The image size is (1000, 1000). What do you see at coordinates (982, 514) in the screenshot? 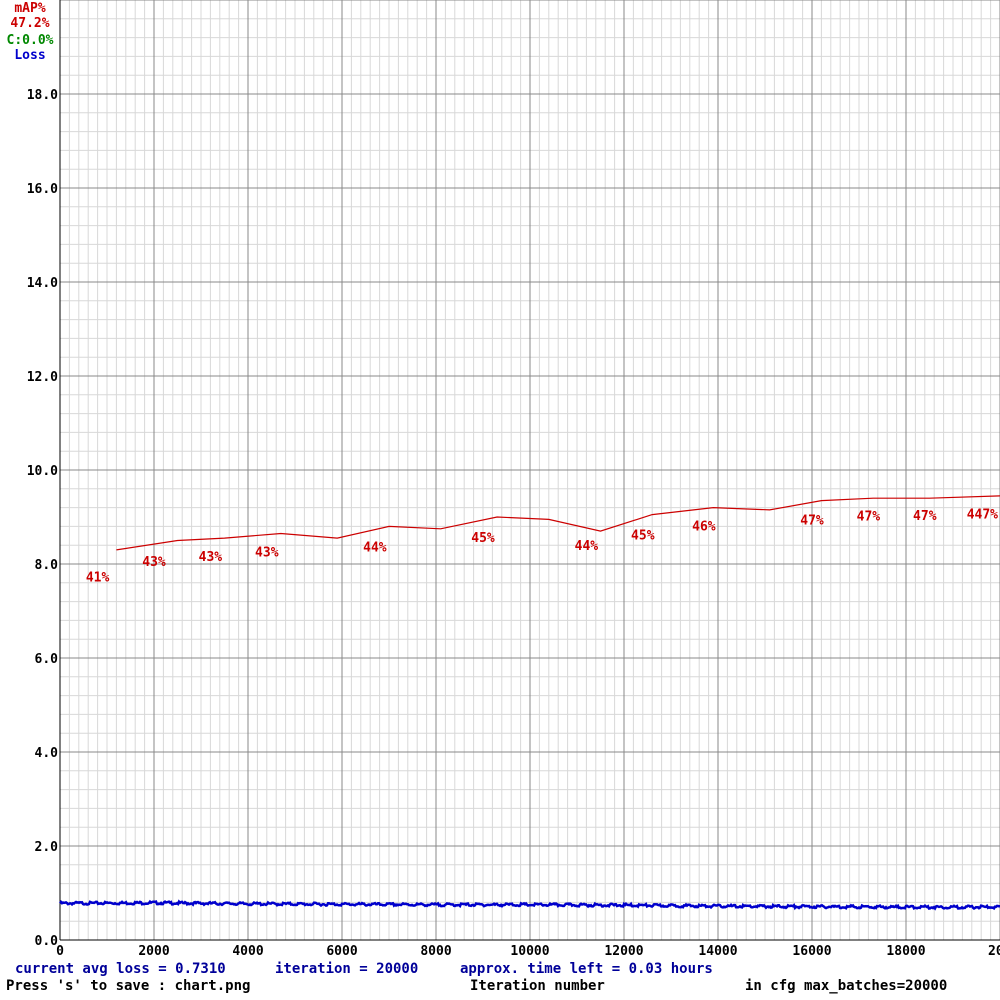
I see `map-point-label: 447%` at bounding box center [982, 514].